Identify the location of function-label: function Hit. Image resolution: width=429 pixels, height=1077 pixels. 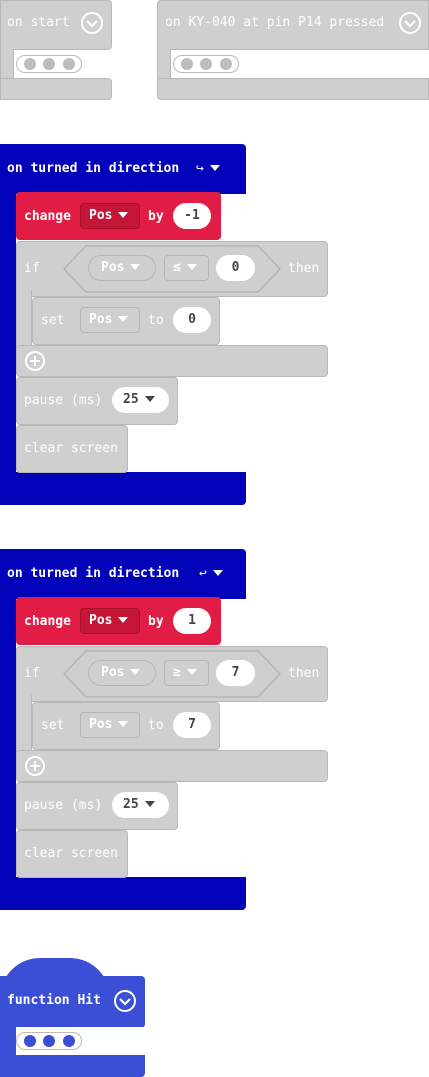
(54, 1000).